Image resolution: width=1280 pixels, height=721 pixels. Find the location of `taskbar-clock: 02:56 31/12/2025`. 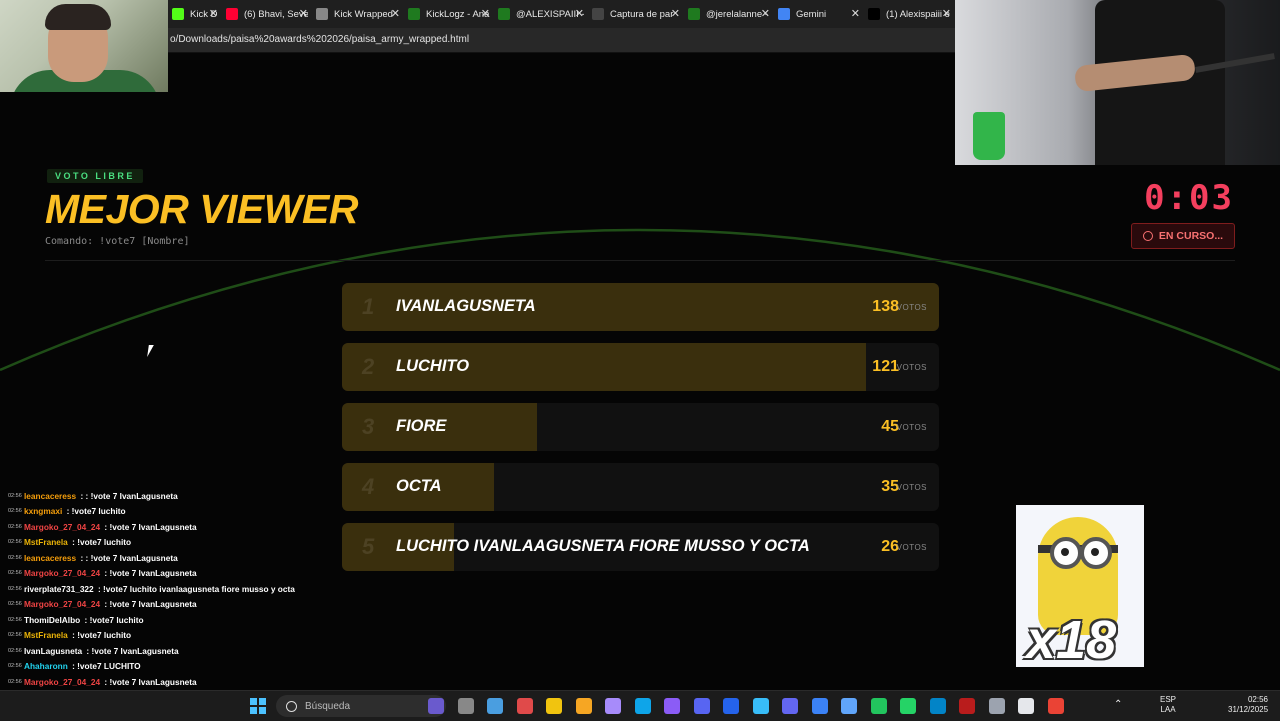

taskbar-clock: 02:56 31/12/2025 is located at coordinates (1248, 705).